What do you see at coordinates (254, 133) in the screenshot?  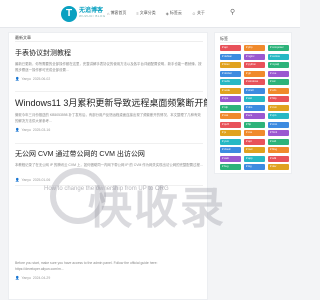 I see `tag-chip: # css` at bounding box center [254, 133].